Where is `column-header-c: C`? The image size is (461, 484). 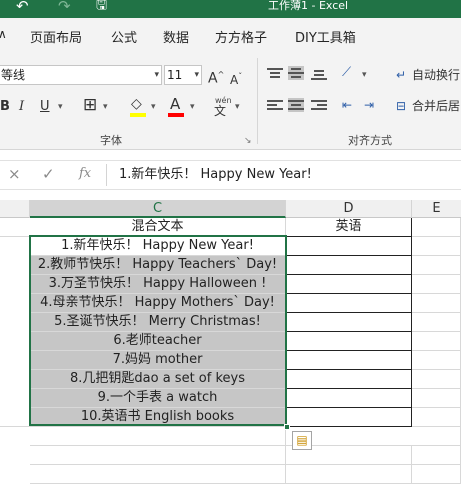
column-header-c: C is located at coordinates (158, 209).